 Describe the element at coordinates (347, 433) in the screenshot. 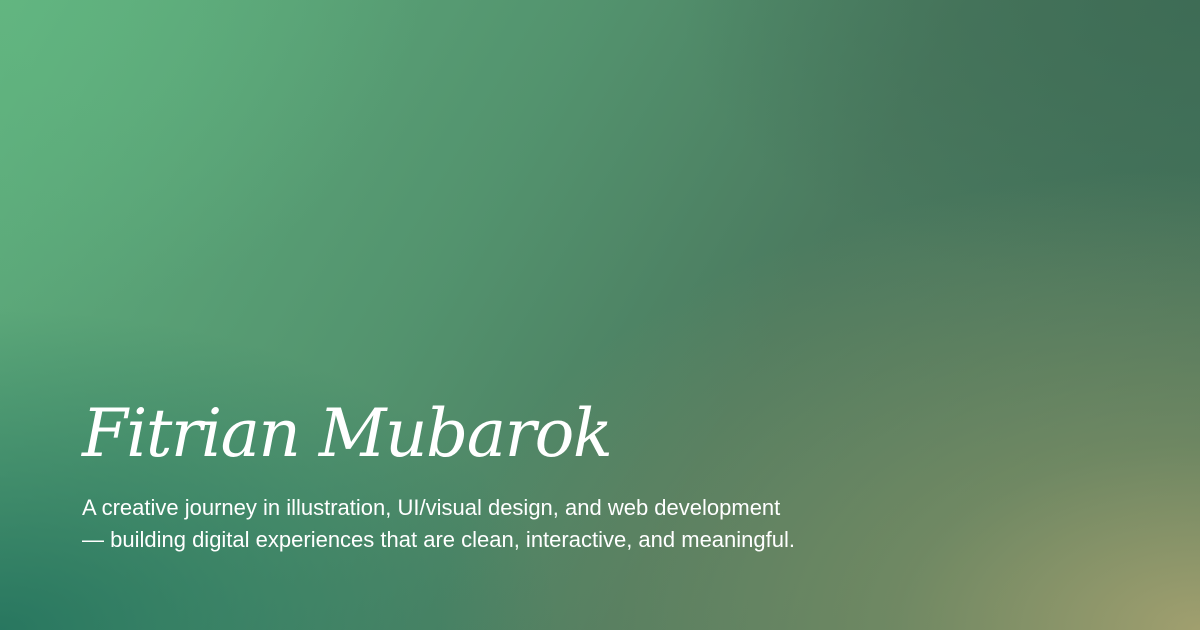

I see `hero-title: Fitrian Mubarok` at that location.